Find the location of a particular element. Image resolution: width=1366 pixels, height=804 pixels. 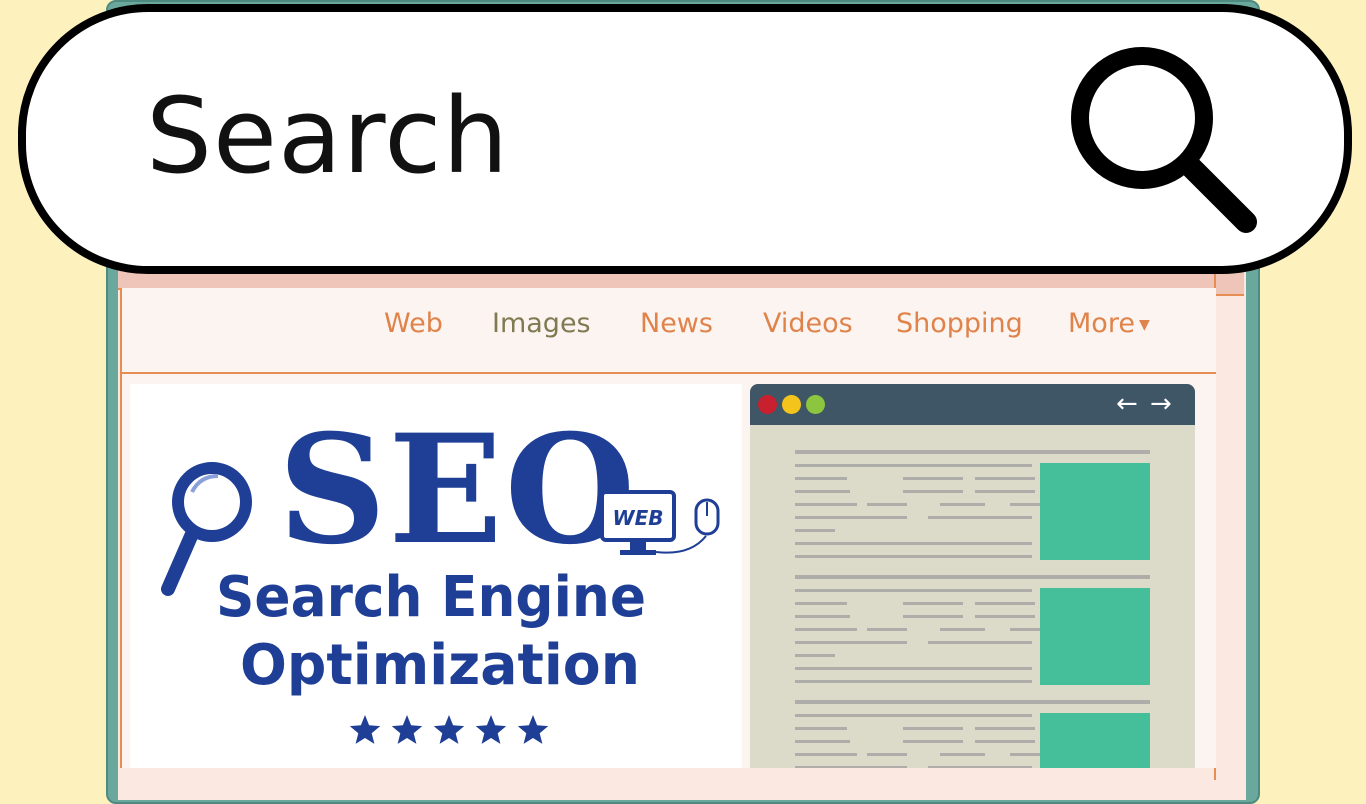

search-input: Search is located at coordinates (327, 136).